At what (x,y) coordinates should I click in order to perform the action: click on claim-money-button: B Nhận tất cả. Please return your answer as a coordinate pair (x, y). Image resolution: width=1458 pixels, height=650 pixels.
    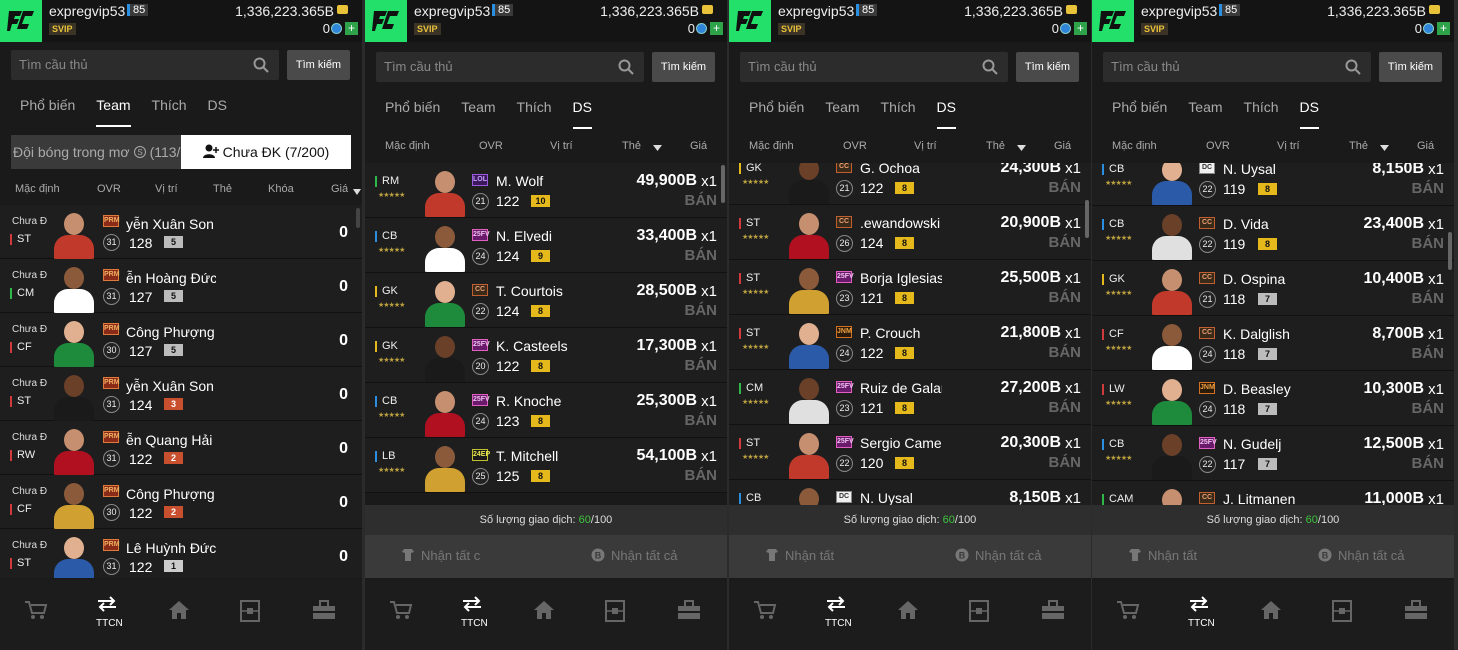
    Looking at the image, I should click on (998, 556).